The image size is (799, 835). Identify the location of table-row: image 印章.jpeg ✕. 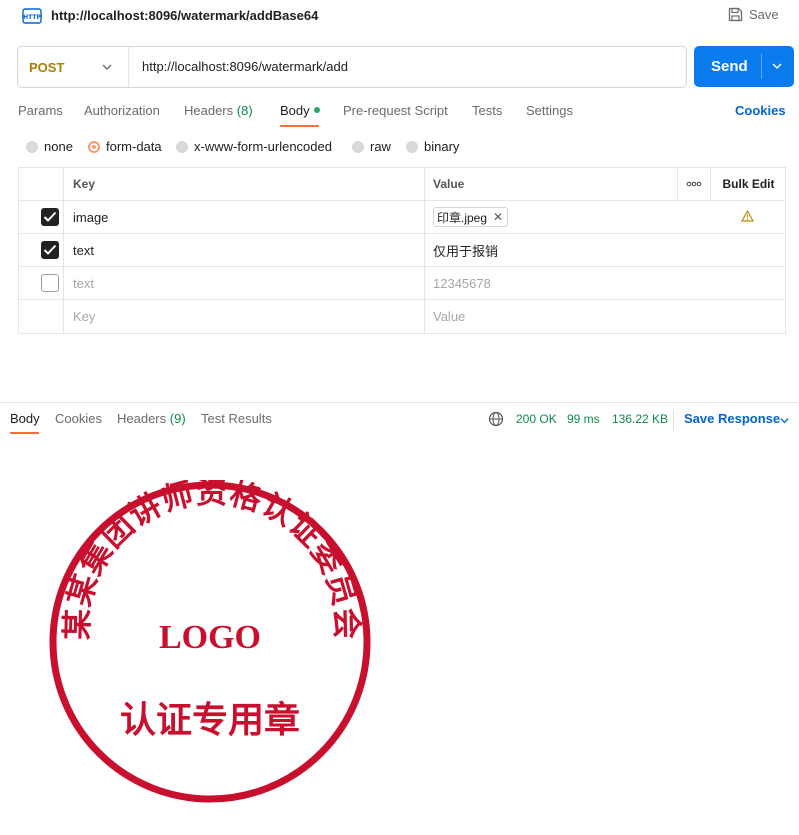
(402, 217).